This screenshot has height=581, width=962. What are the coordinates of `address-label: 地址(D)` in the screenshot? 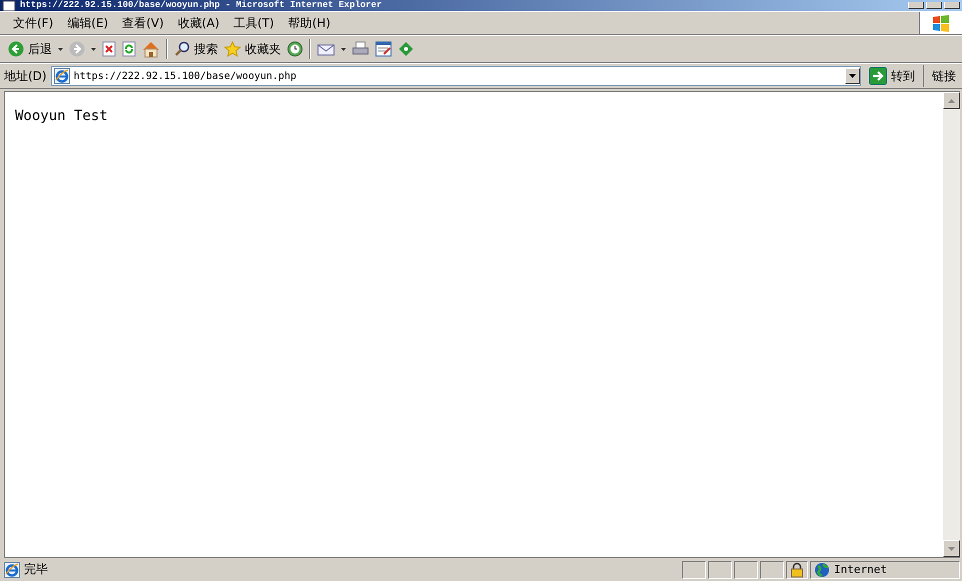 It's located at (25, 76).